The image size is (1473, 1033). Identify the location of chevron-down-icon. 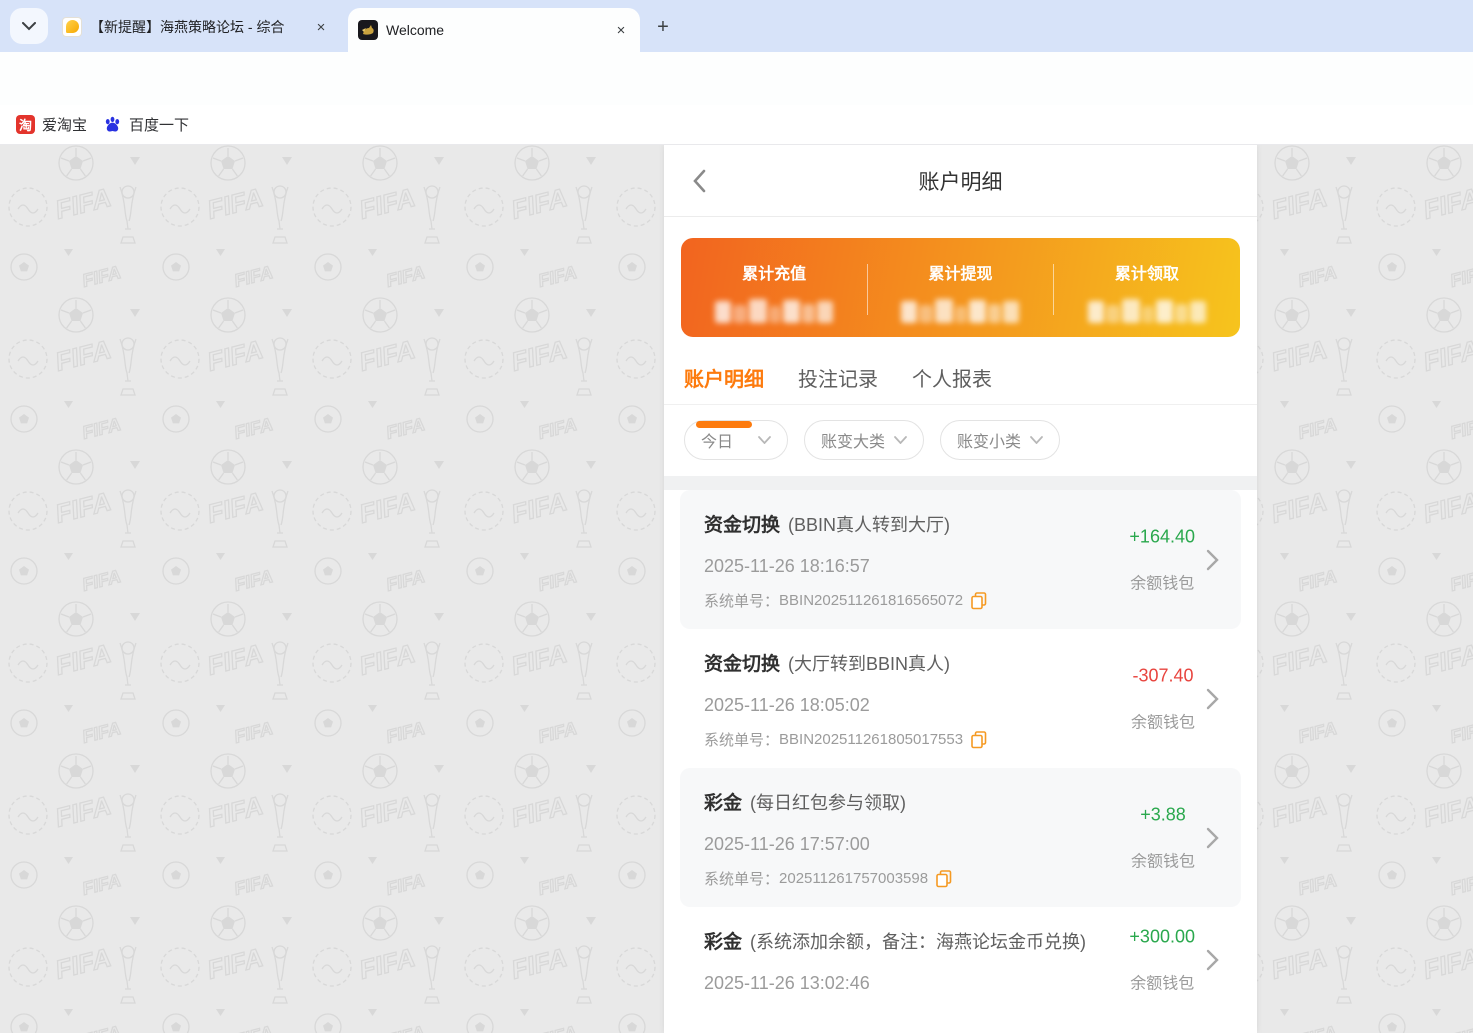
(29, 25).